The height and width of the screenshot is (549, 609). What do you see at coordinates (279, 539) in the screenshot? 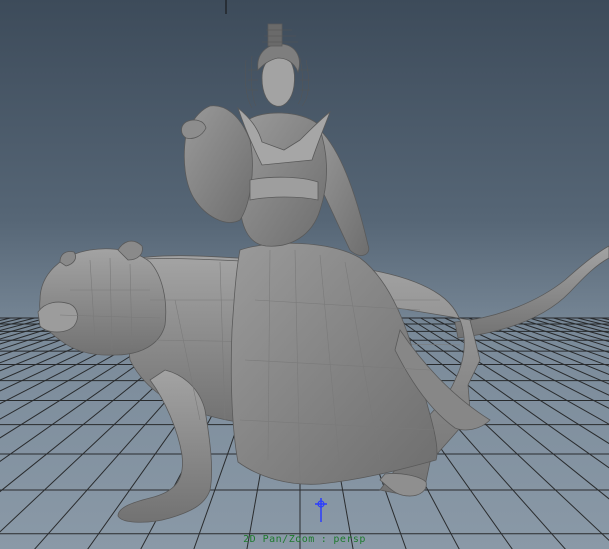
I see `hud-tool-label: 2D Pan/Zoom` at bounding box center [279, 539].